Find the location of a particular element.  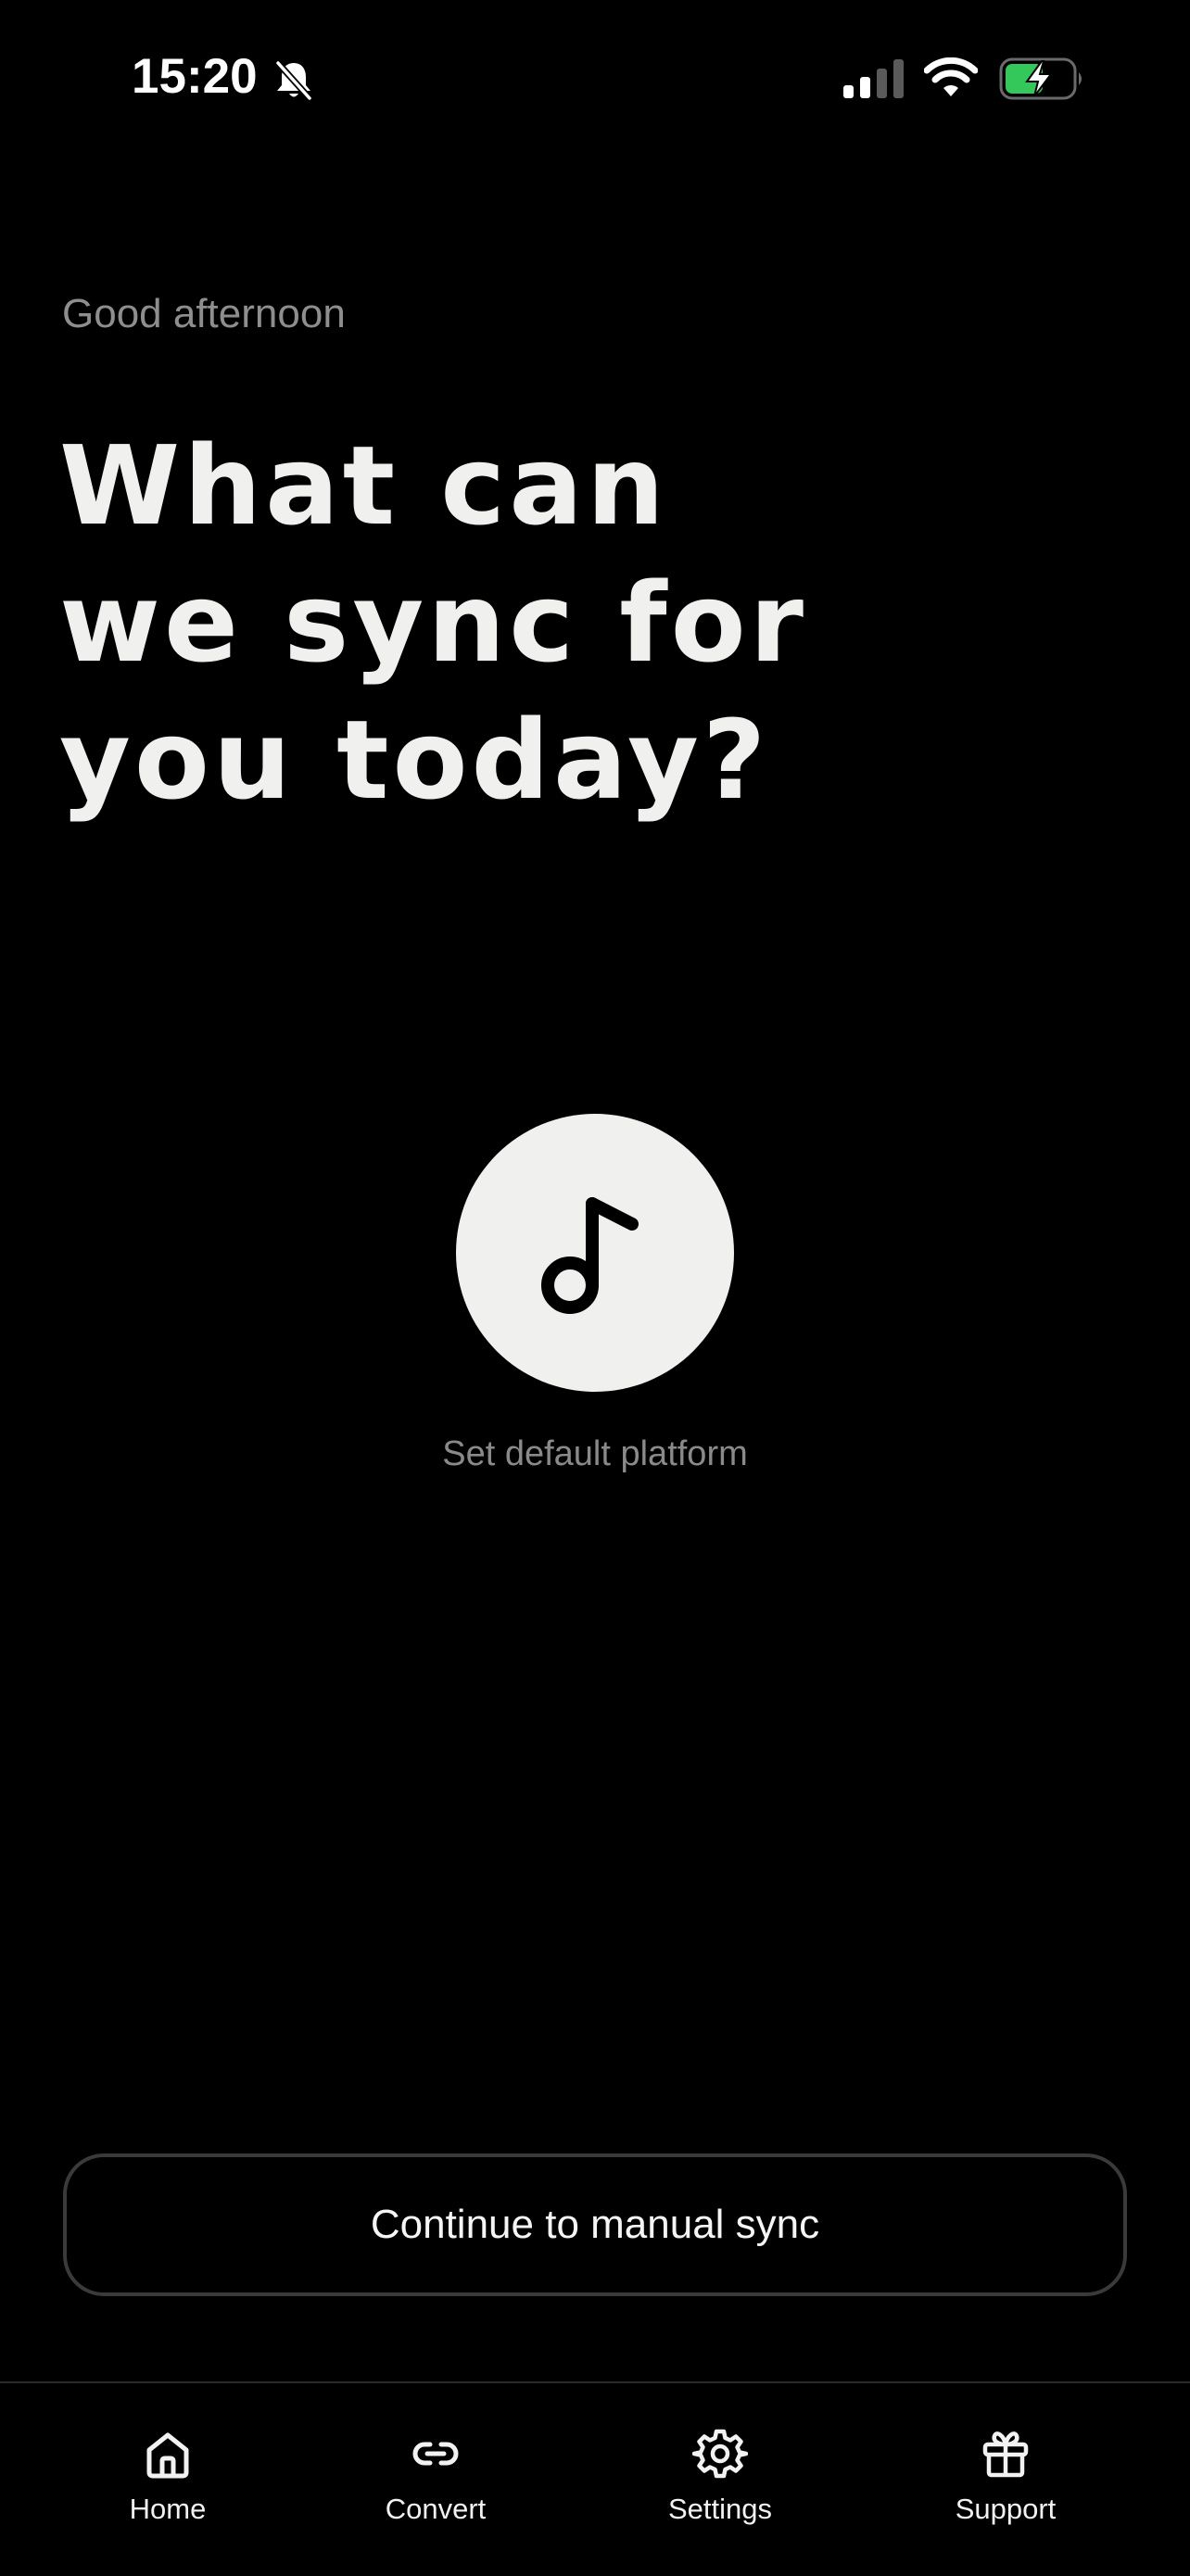

headline-line-3: you today? is located at coordinates (414, 760).